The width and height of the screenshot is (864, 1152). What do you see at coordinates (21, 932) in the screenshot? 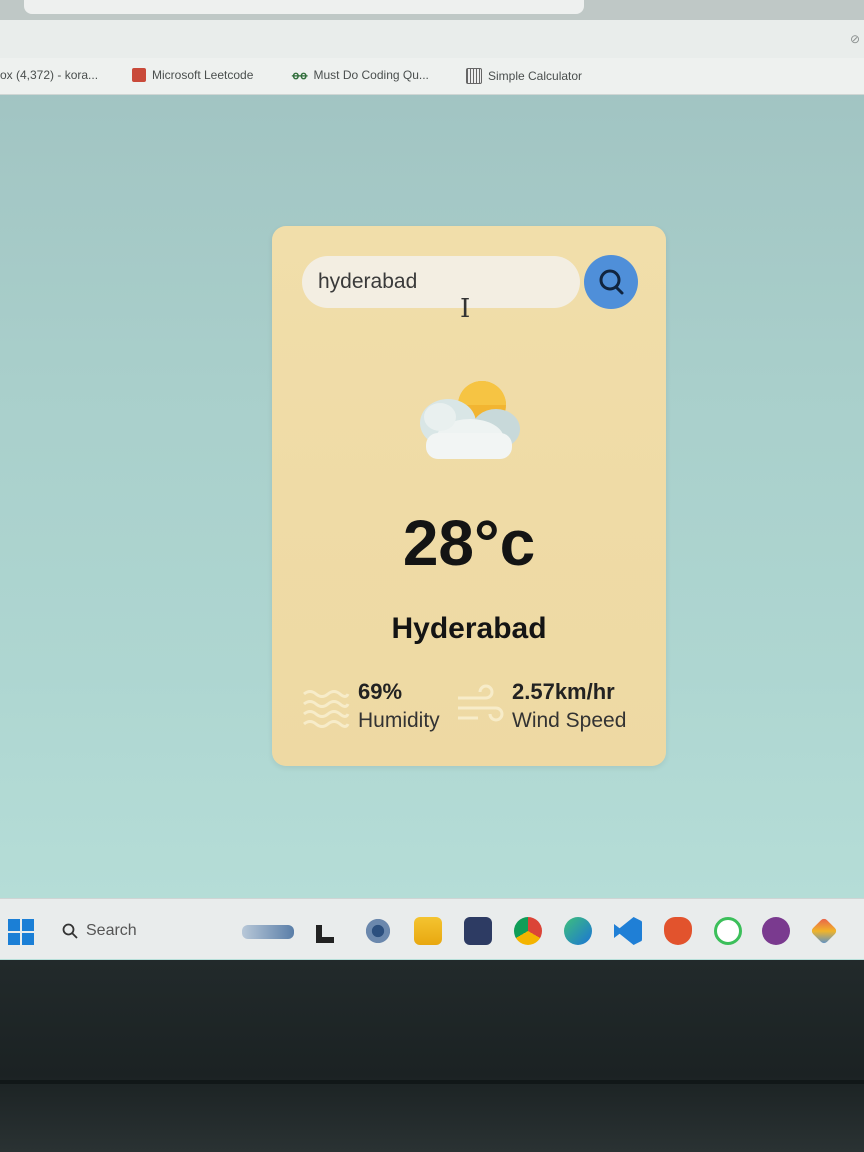
I see `windows-start-icon` at bounding box center [21, 932].